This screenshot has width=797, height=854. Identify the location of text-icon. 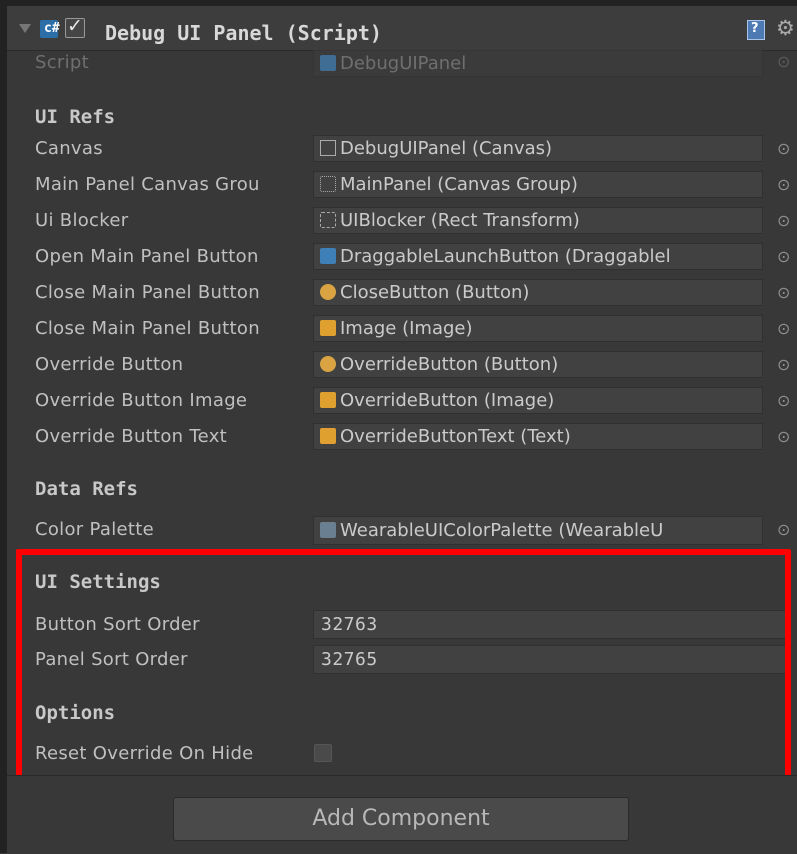
(328, 436).